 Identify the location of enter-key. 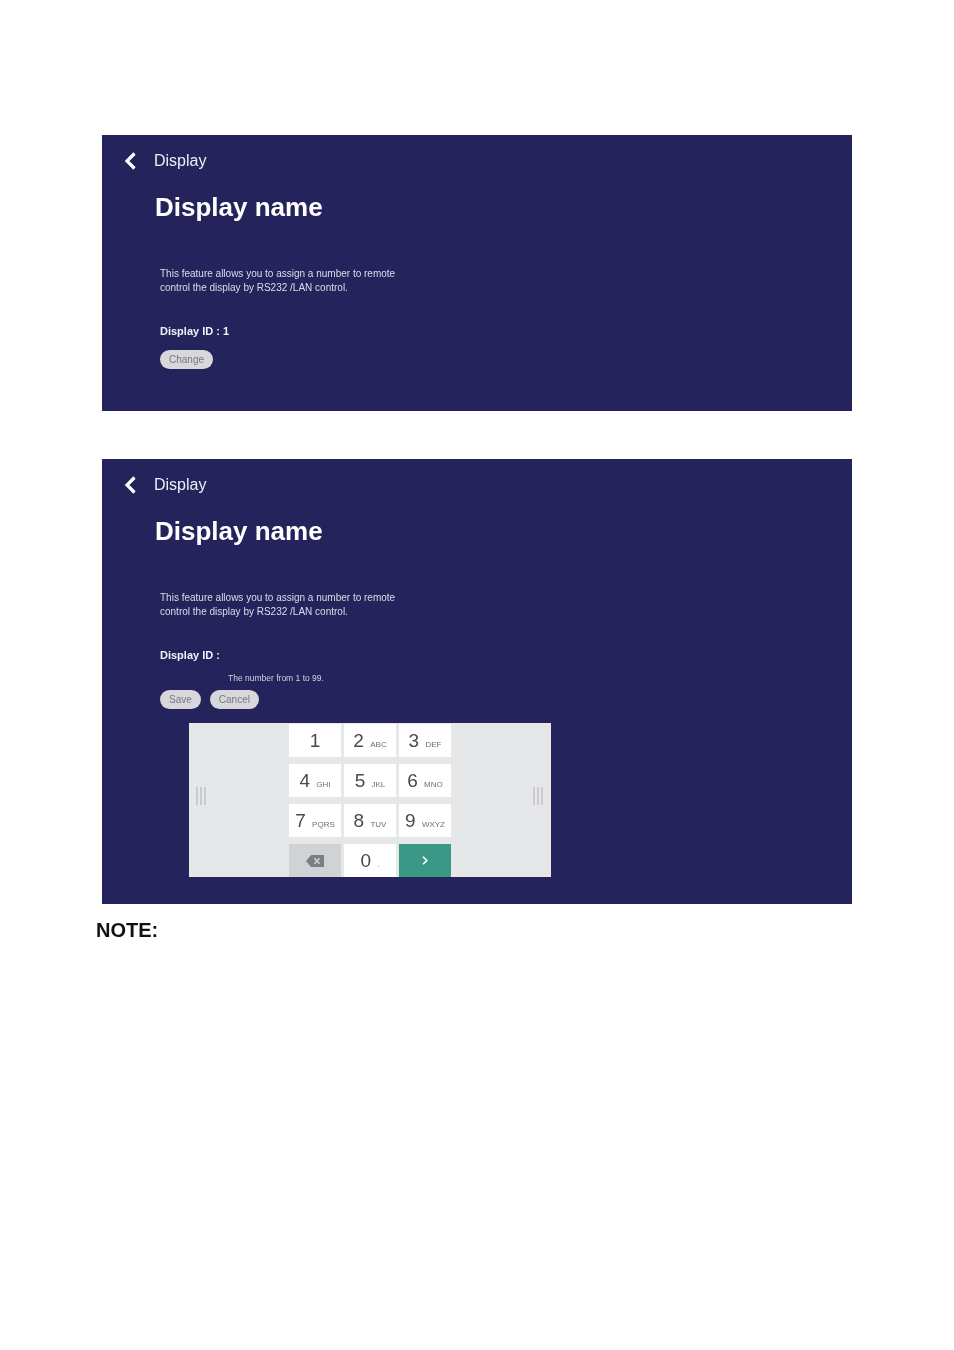
(425, 860).